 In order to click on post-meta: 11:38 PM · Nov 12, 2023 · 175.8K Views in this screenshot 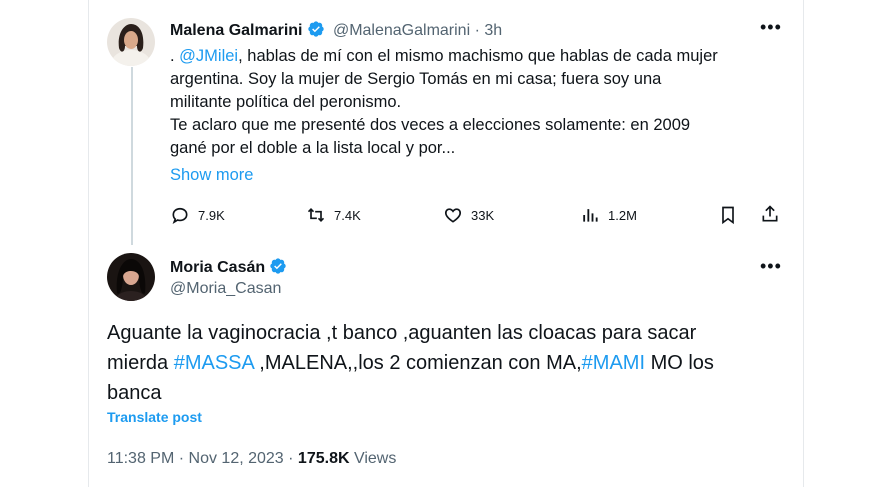, I will do `click(251, 459)`.